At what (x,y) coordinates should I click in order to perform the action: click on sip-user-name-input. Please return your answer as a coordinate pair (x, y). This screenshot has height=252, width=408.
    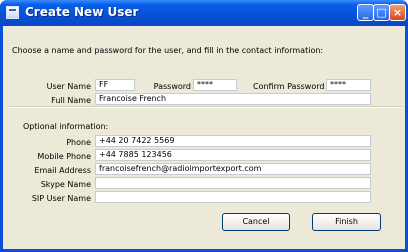
    Looking at the image, I should click on (233, 197).